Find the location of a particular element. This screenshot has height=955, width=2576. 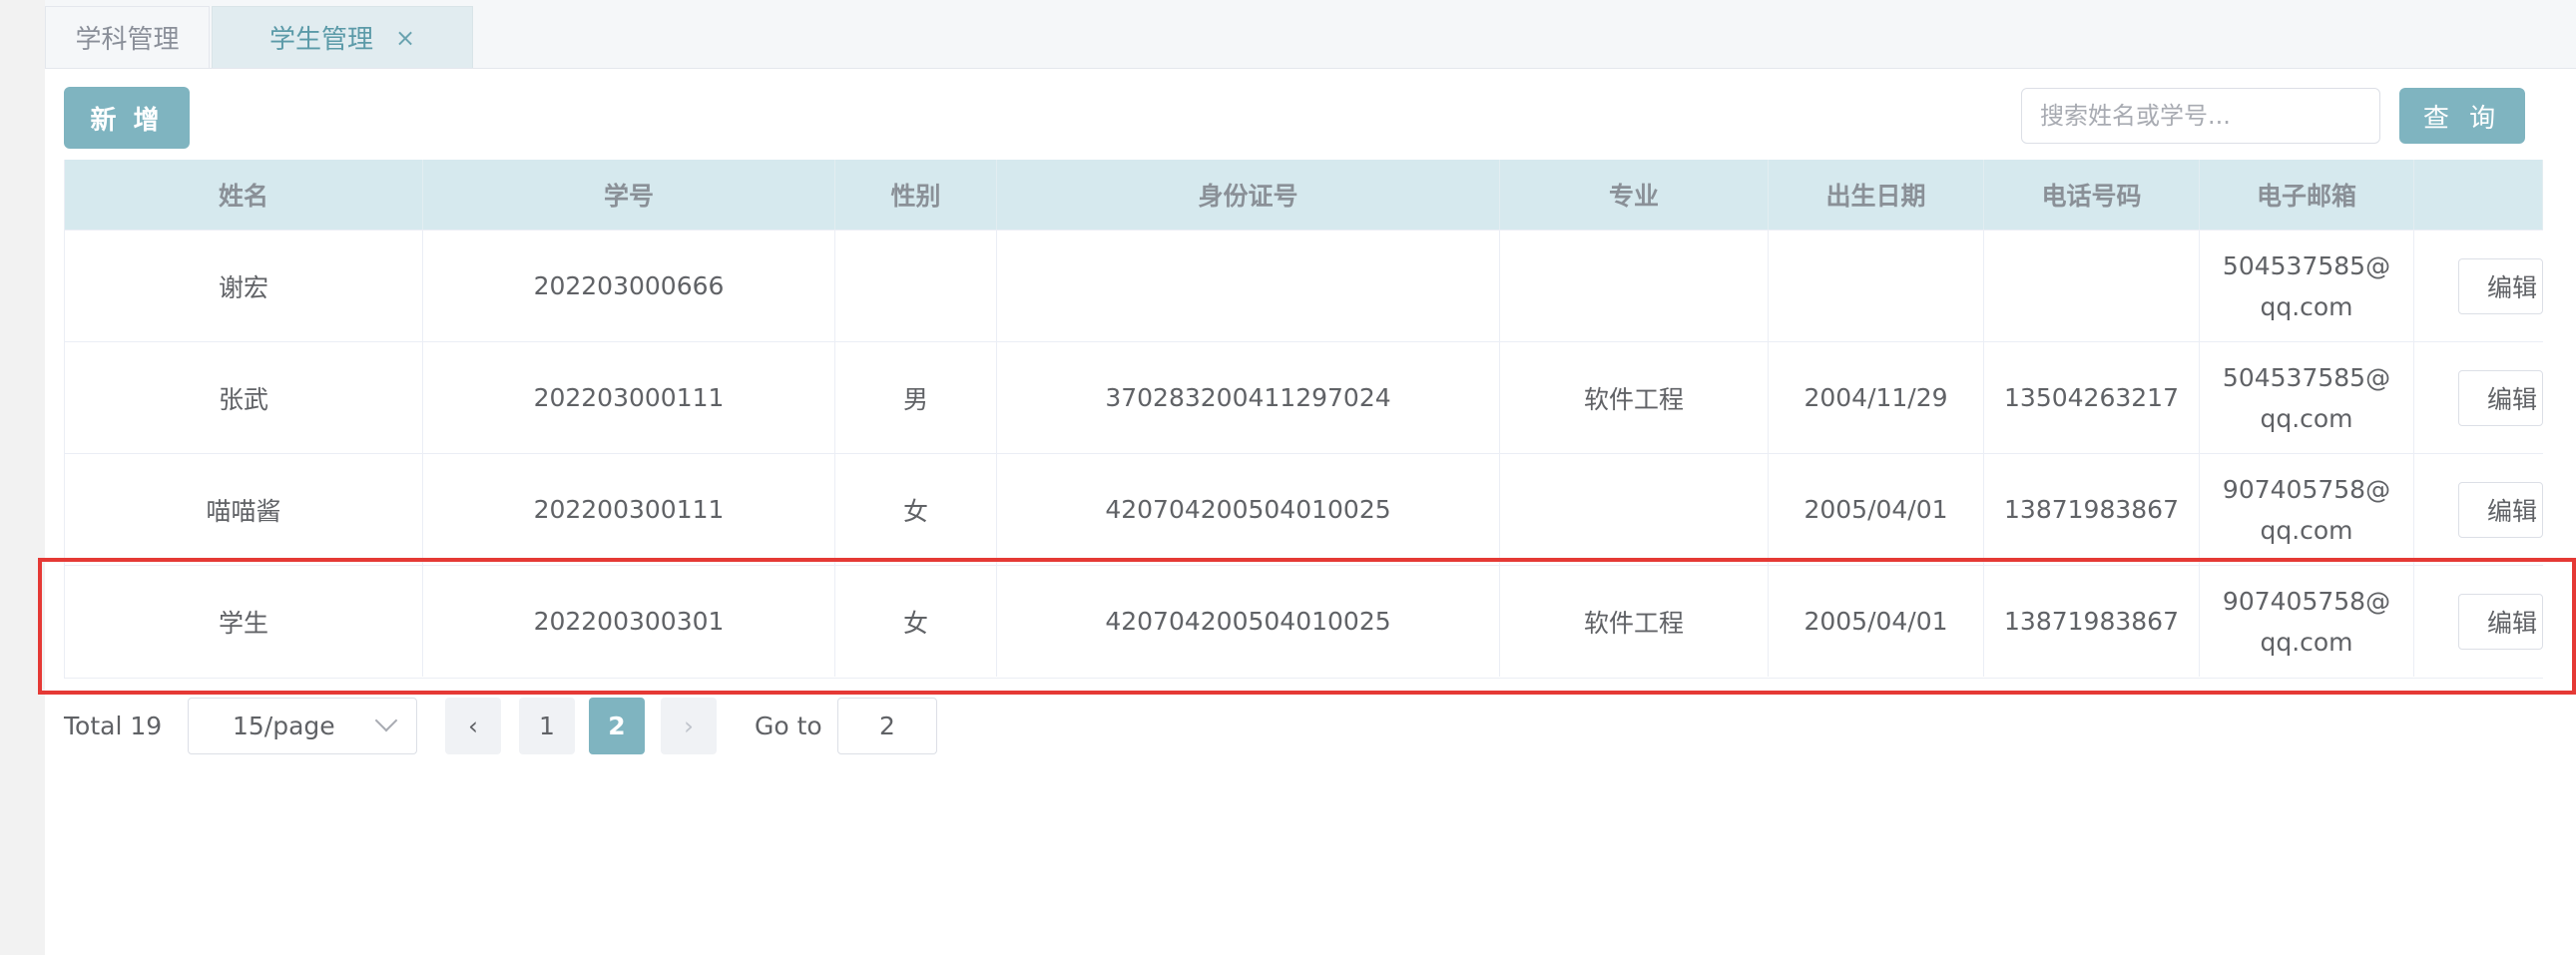

tab-subject-management: 学科管理 is located at coordinates (128, 37).